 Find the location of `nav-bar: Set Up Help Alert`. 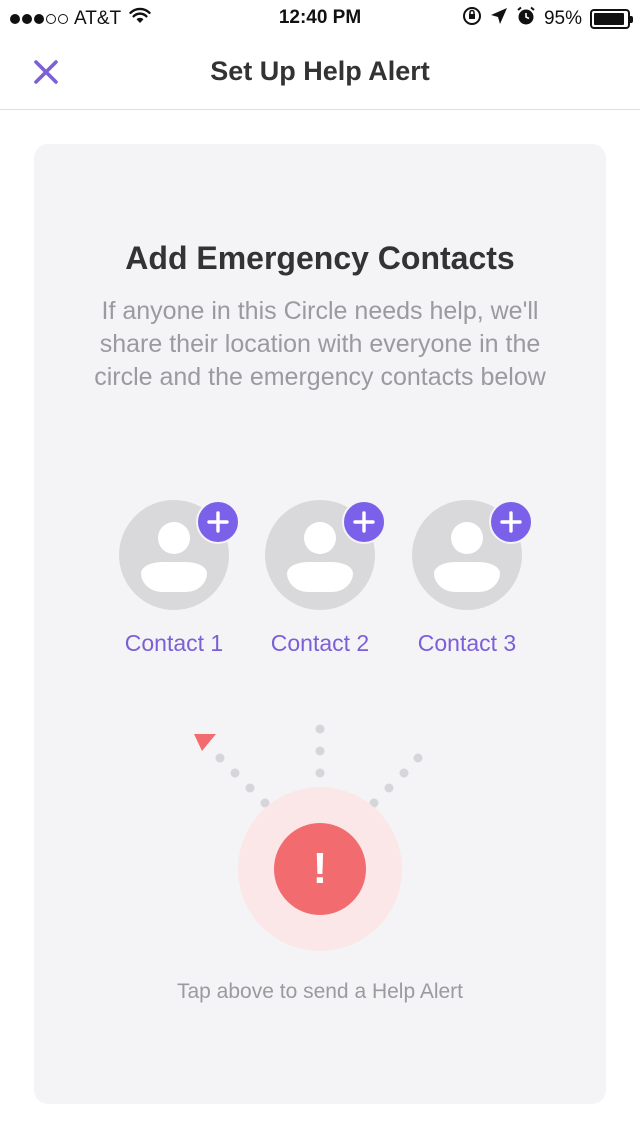

nav-bar: Set Up Help Alert is located at coordinates (320, 73).